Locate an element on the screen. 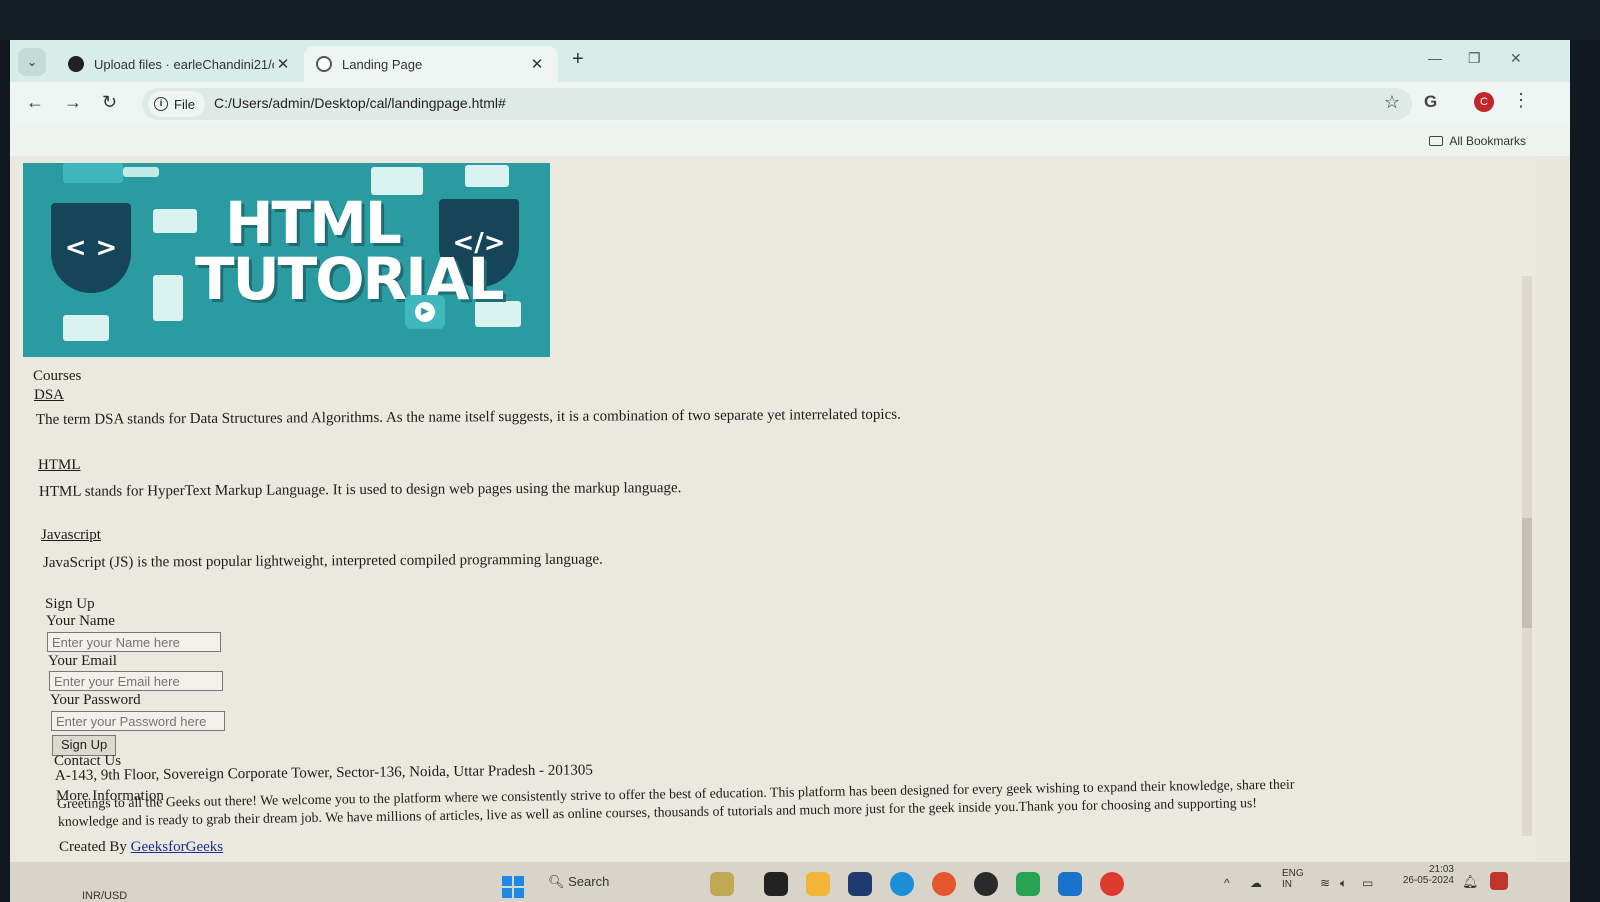 The width and height of the screenshot is (1600, 902). wifi-icon: ≋ is located at coordinates (1325, 883).